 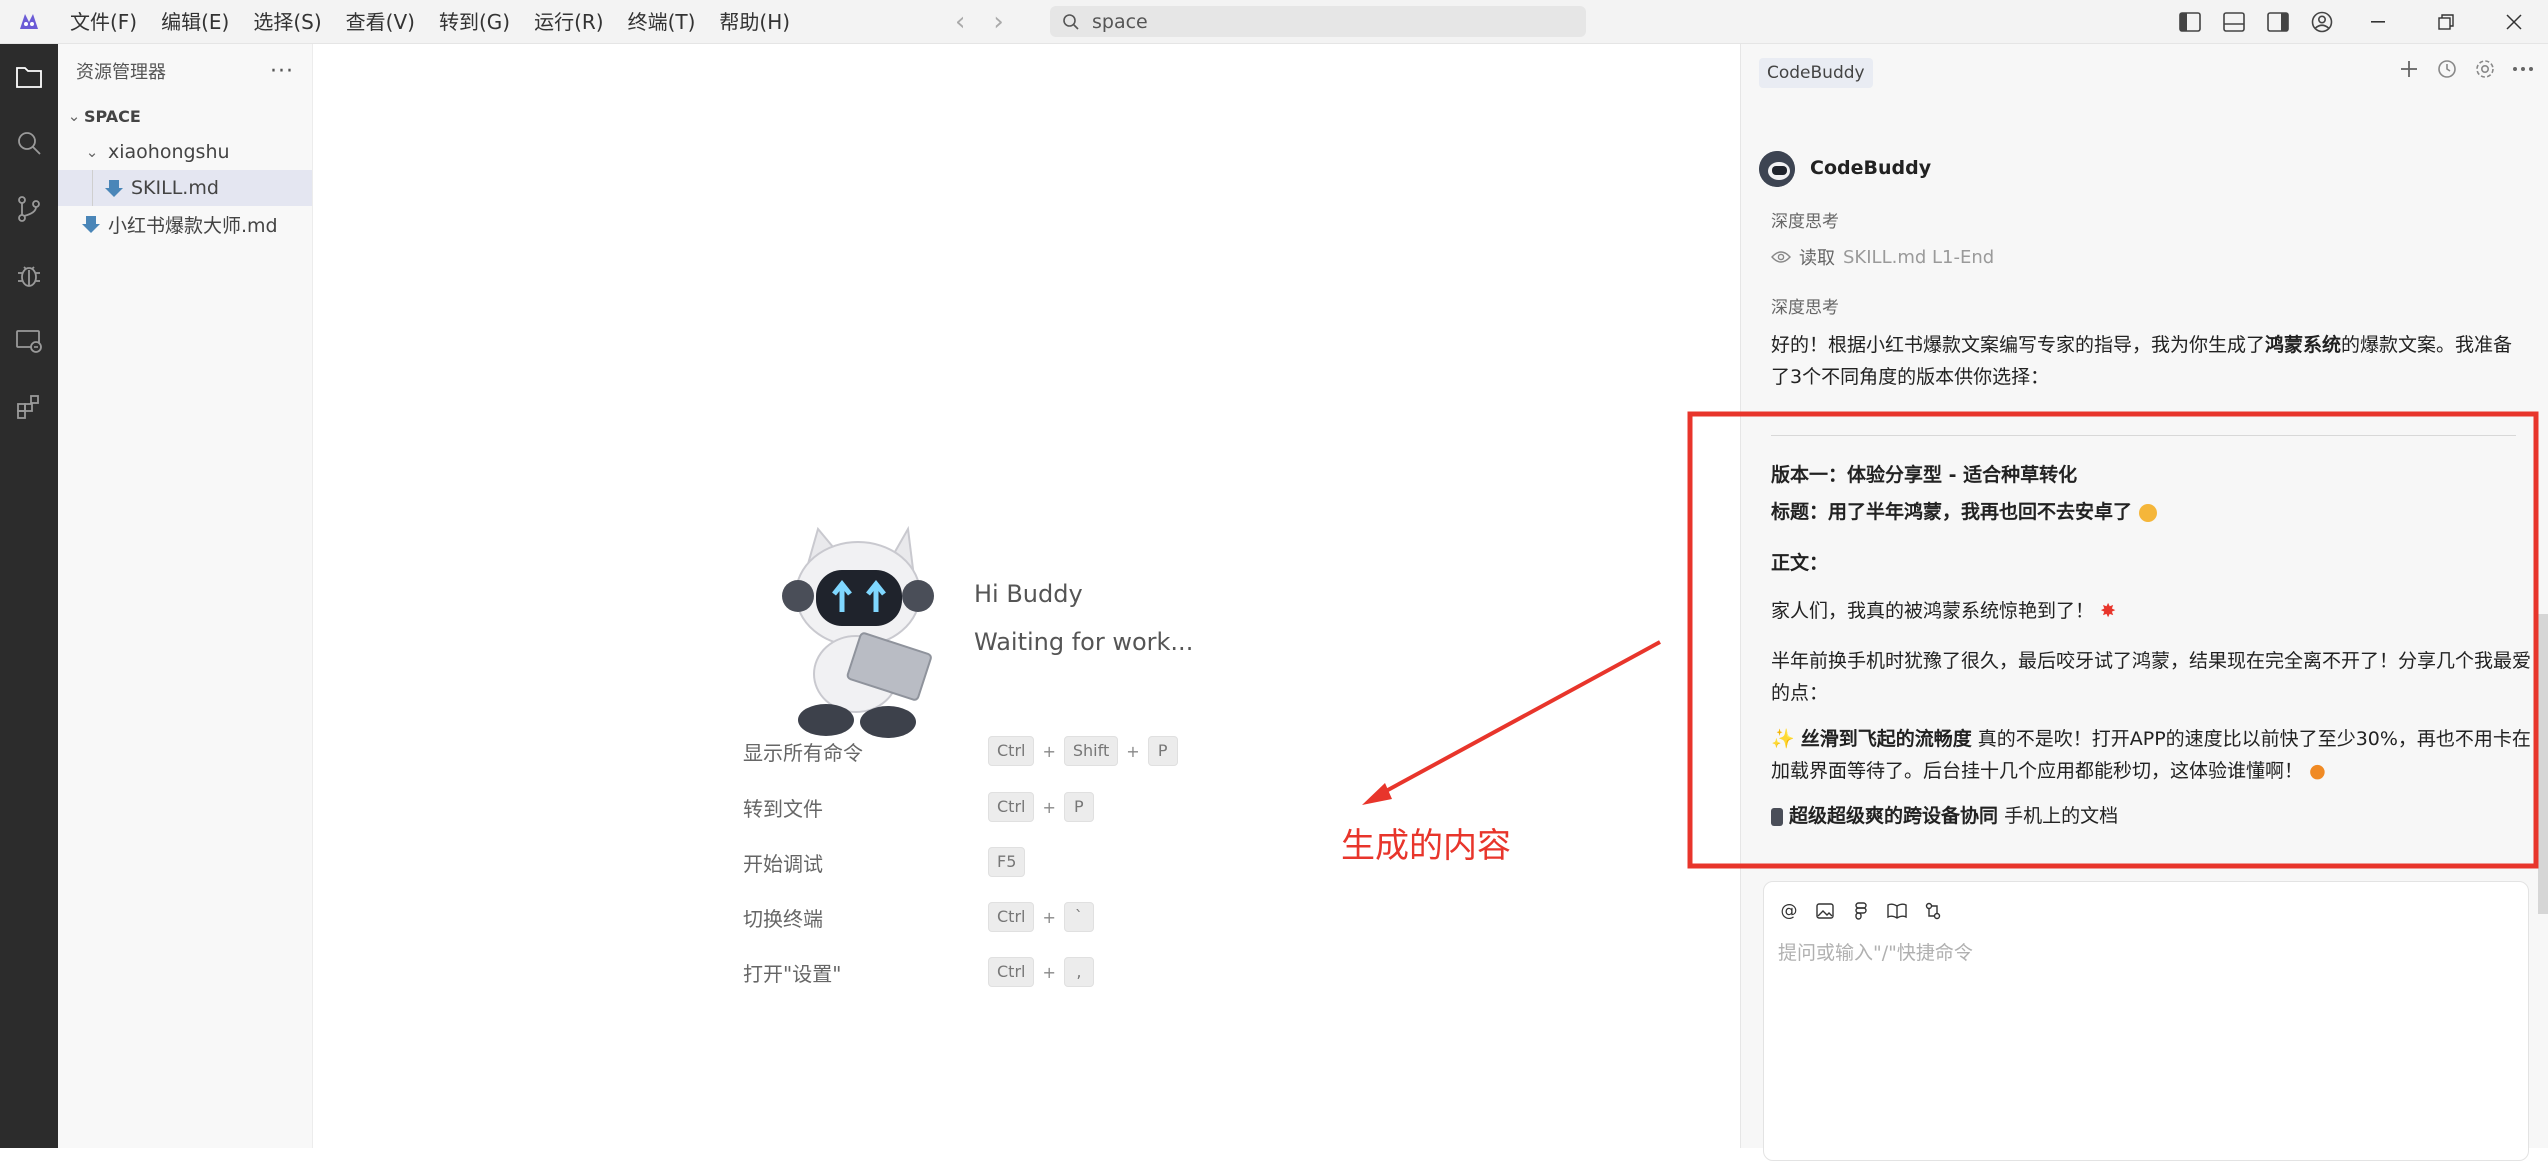 I want to click on paragraph-text: 手机上的文档, so click(x=2058, y=816).